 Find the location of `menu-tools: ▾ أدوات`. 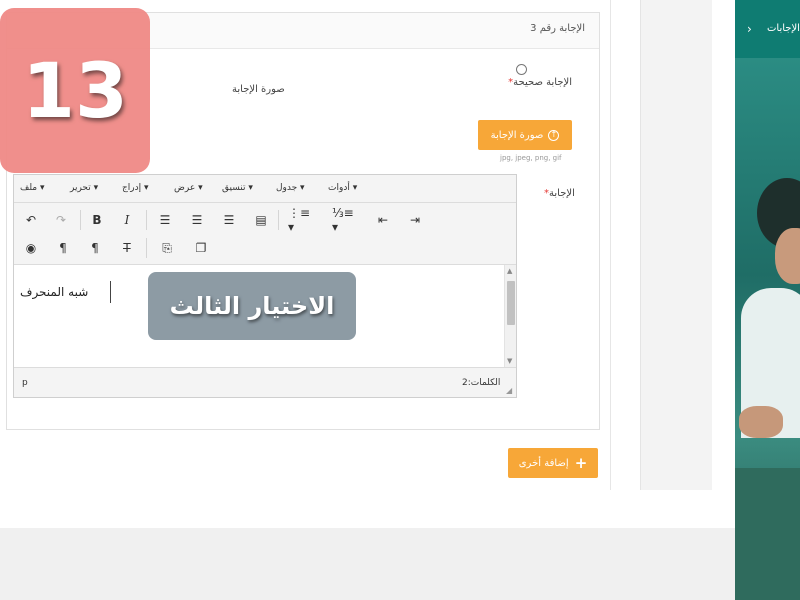

menu-tools: ▾ أدوات is located at coordinates (342, 188).